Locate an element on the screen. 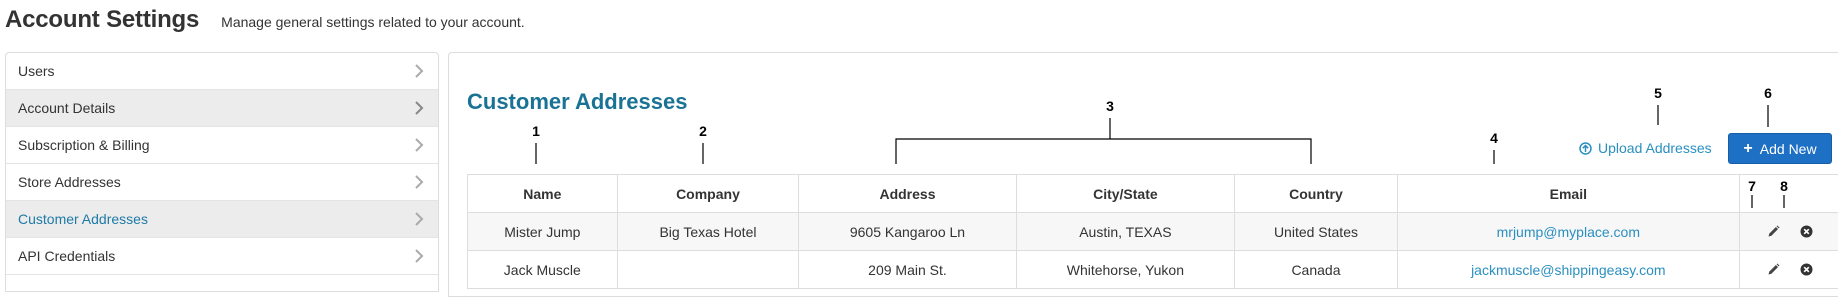 This screenshot has height=297, width=1838. column-header-actions is located at coordinates (1788, 194).